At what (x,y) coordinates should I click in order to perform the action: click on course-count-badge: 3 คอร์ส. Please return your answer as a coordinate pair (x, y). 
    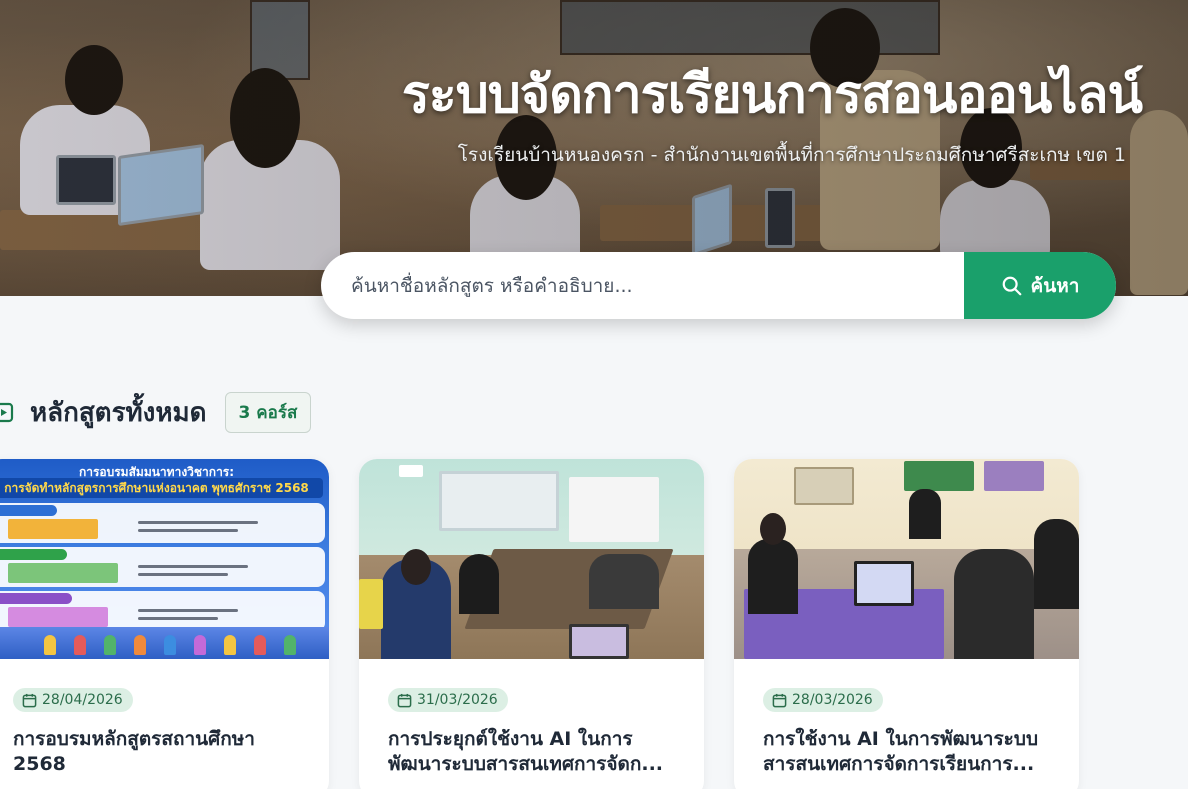
    Looking at the image, I should click on (268, 412).